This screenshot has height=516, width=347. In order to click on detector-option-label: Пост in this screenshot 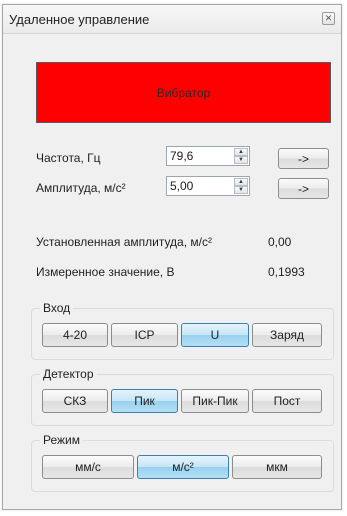, I will do `click(287, 401)`.